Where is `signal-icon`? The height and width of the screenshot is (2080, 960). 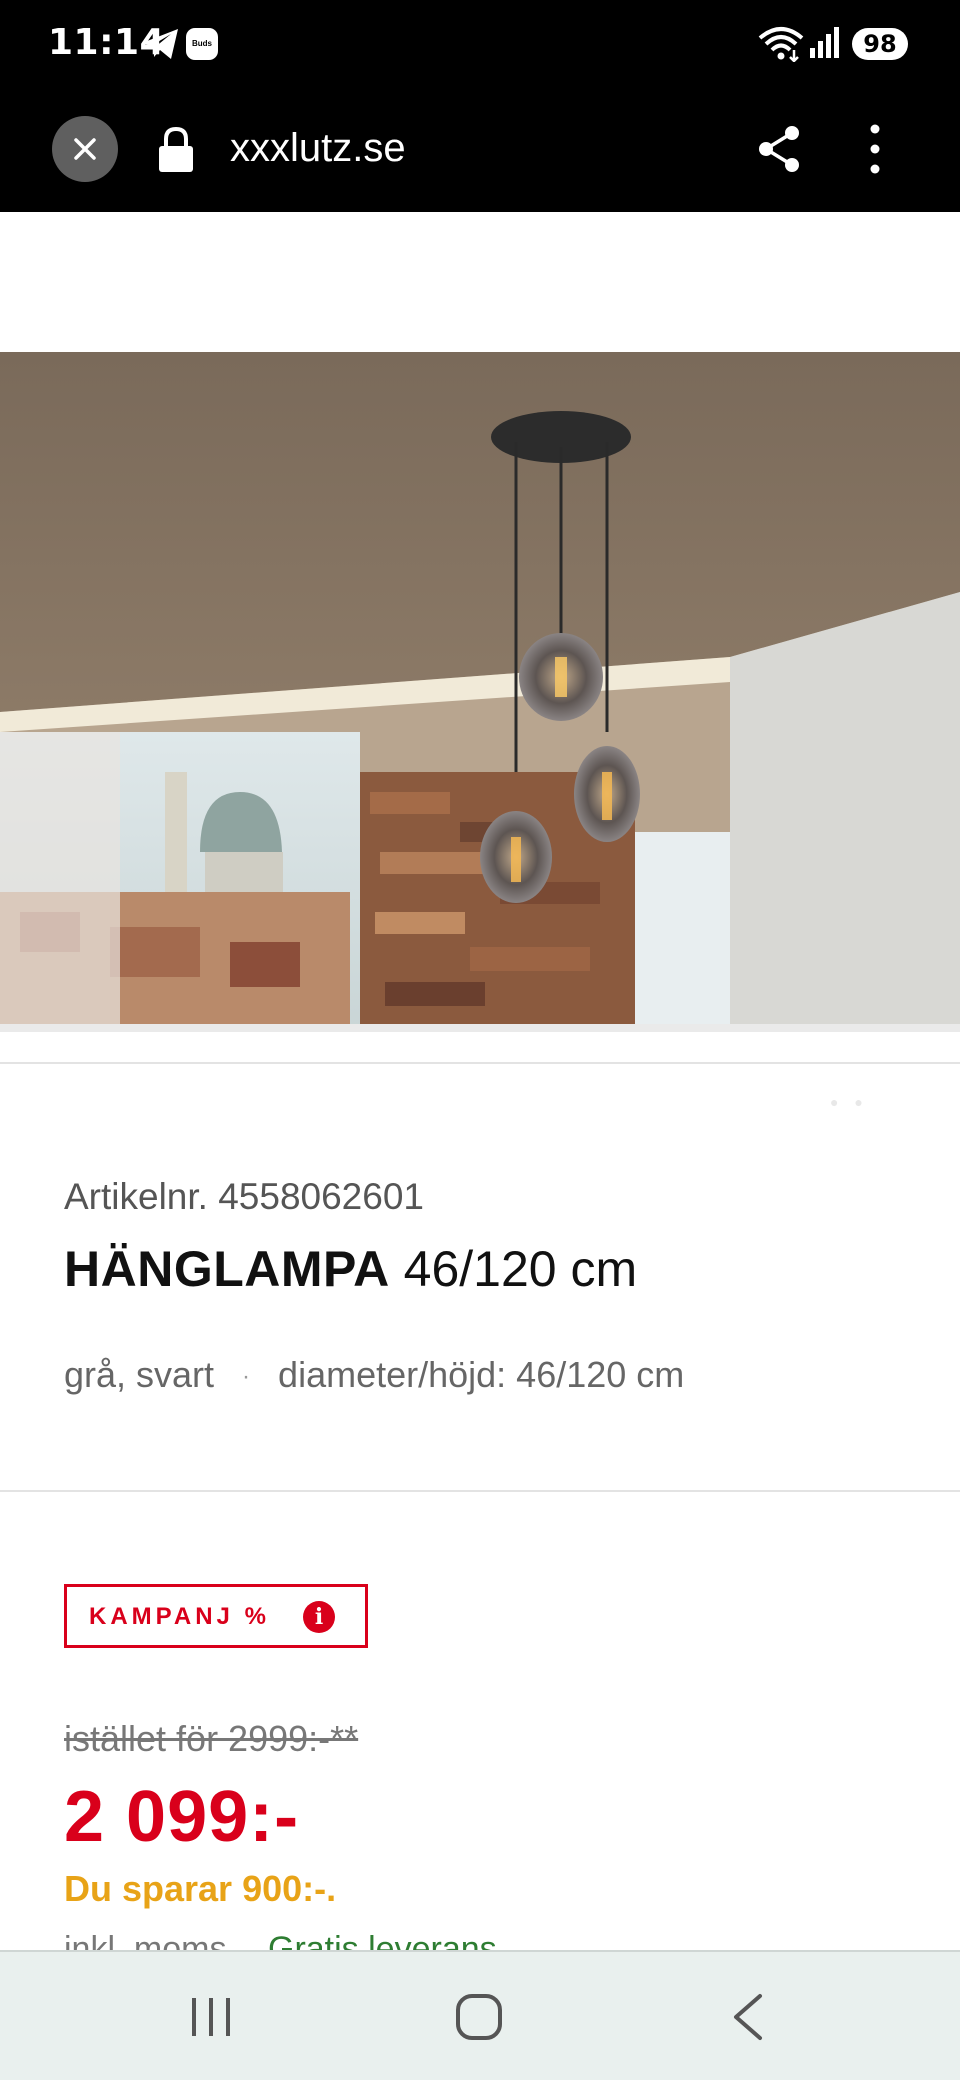 signal-icon is located at coordinates (824, 42).